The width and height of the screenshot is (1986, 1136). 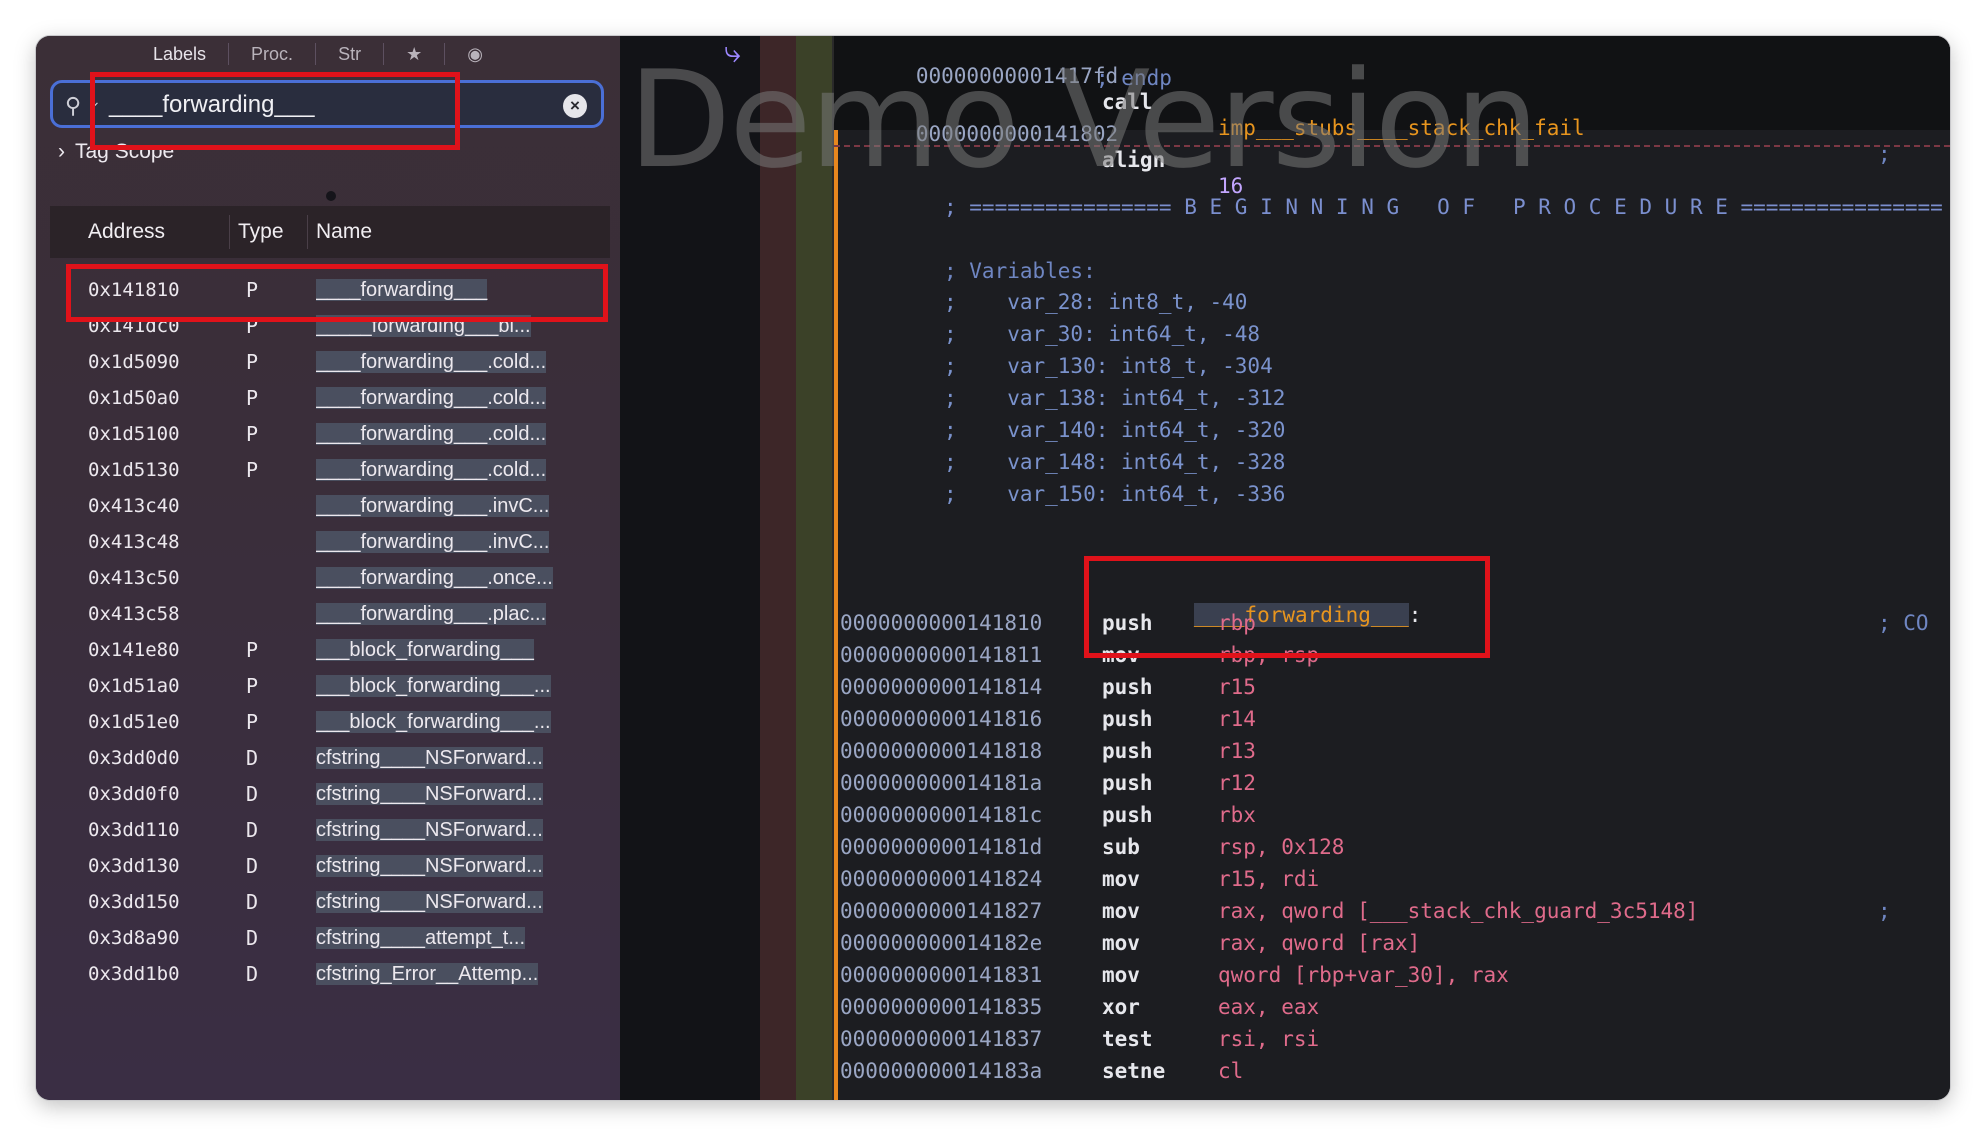 I want to click on code-line: 0000000000141811 mov rbp, rsp, so click(x=1079, y=655).